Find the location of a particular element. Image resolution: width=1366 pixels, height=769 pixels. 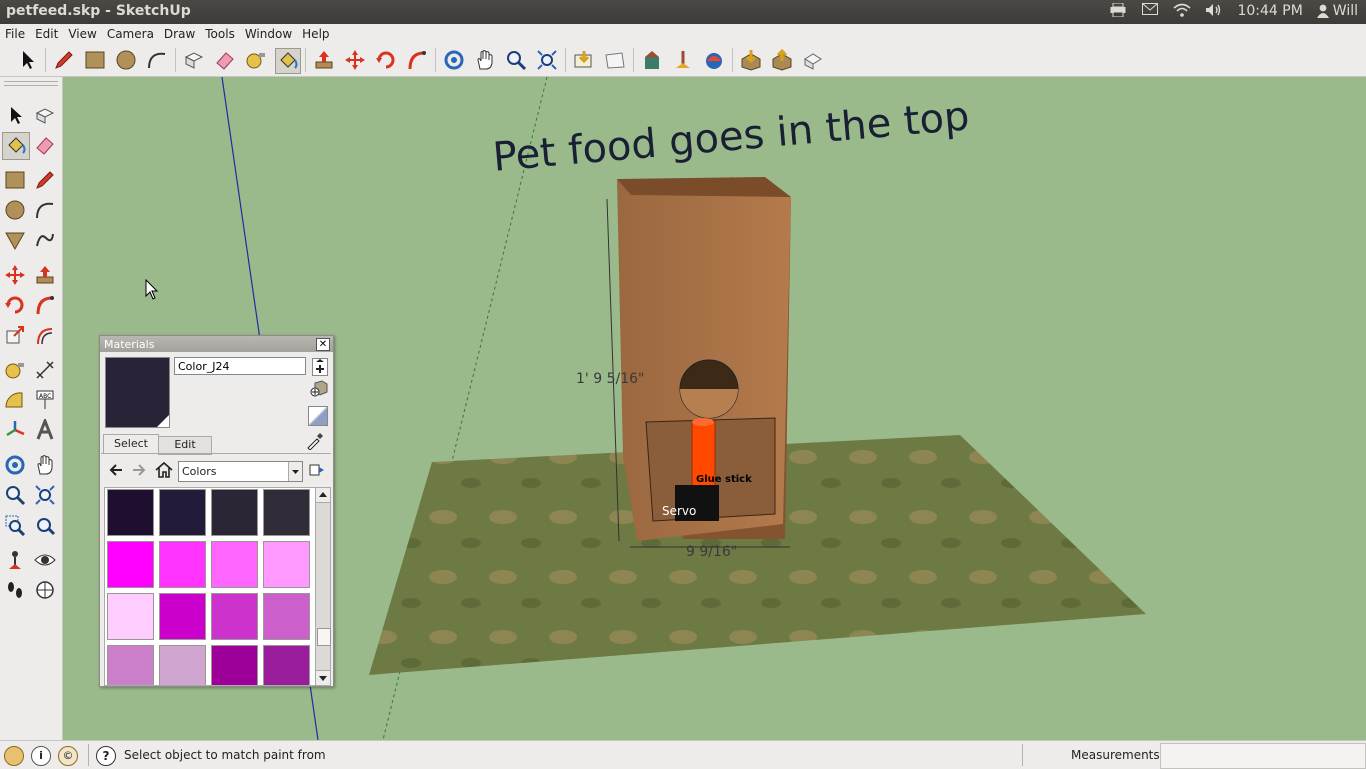

home-button is located at coordinates (164, 470).